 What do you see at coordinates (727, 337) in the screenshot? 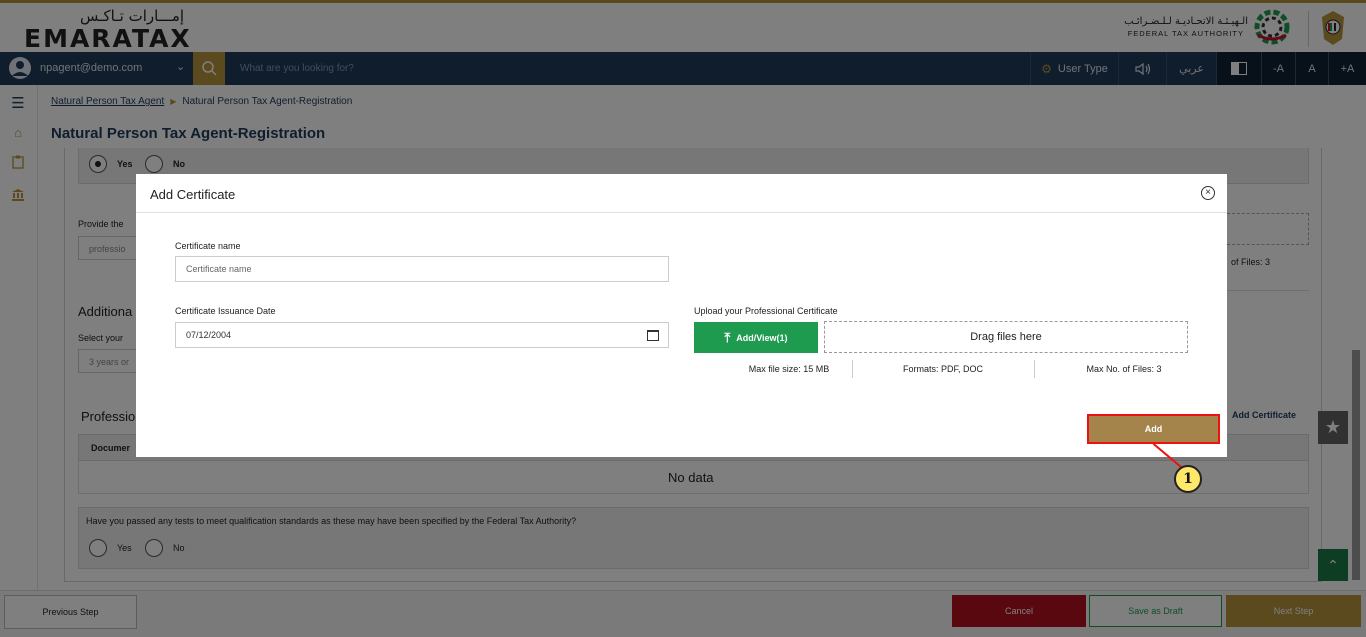
I see `upload-icon: ⤒` at bounding box center [727, 337].